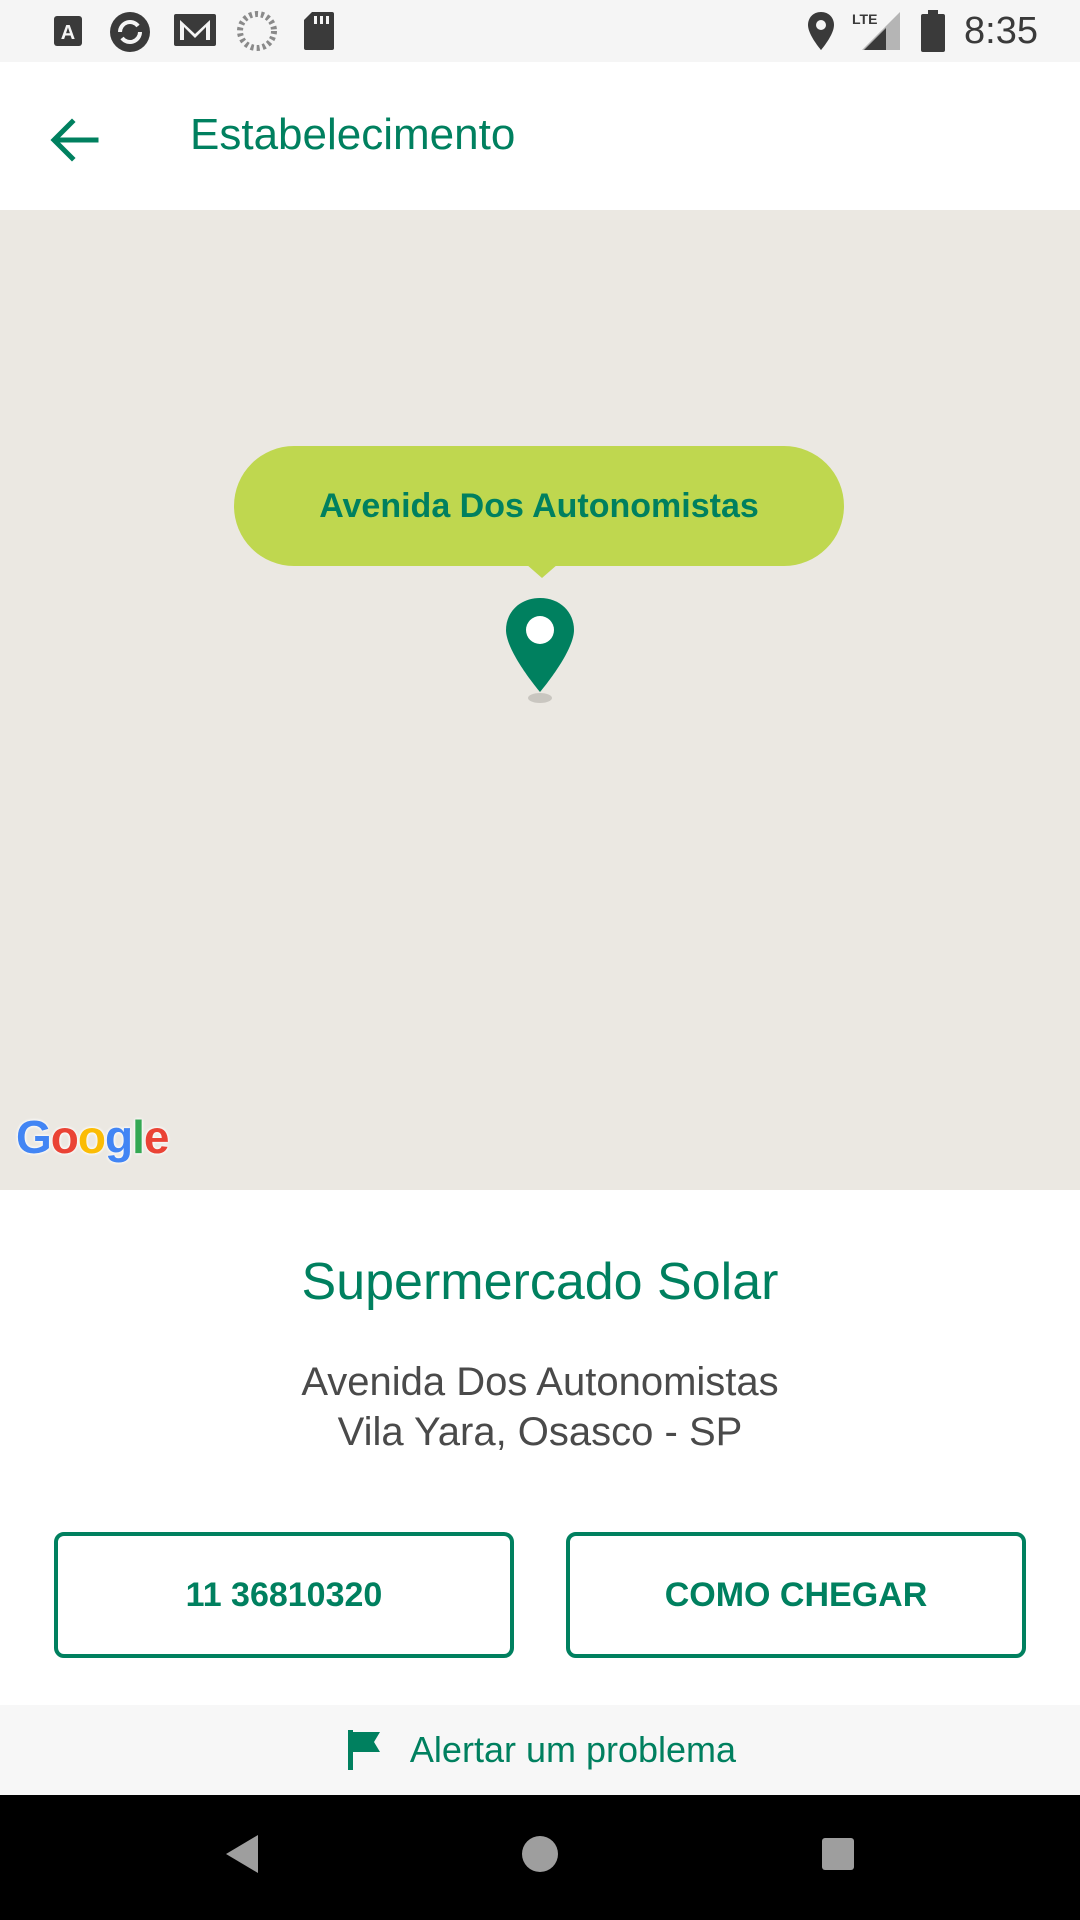  What do you see at coordinates (195, 30) in the screenshot?
I see `gmail-icon` at bounding box center [195, 30].